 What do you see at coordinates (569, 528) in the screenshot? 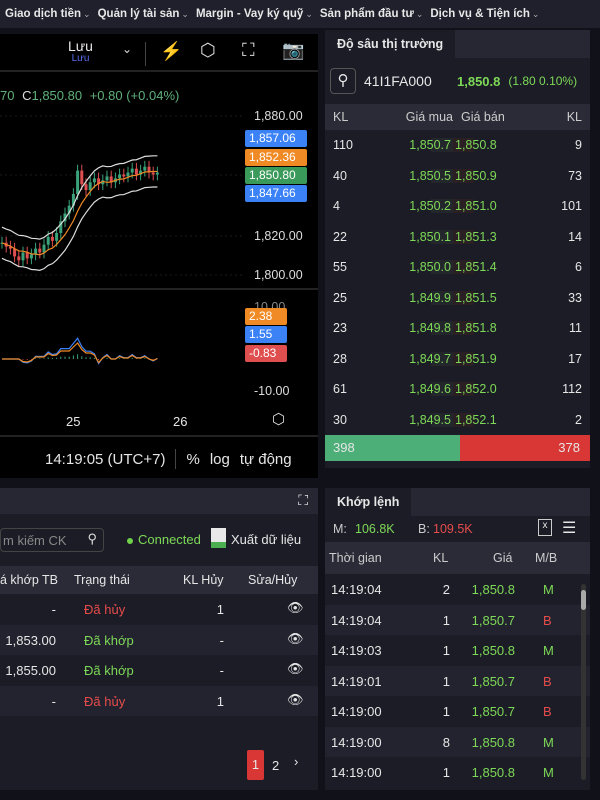
I see `list-icon: ☰` at bounding box center [569, 528].